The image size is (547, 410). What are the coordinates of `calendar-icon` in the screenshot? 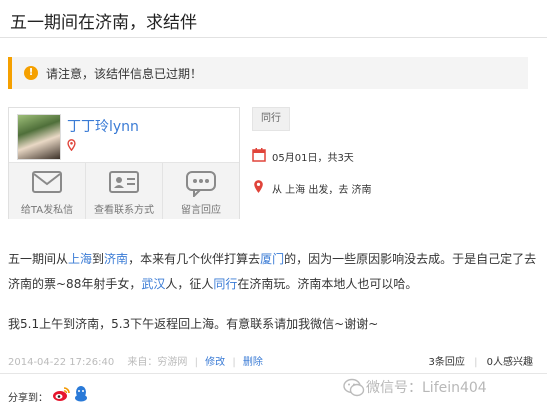 It's located at (259, 155).